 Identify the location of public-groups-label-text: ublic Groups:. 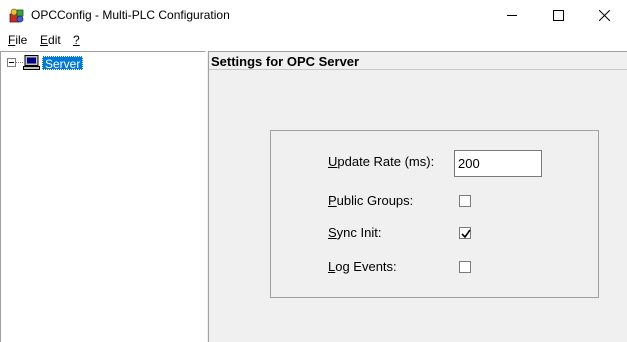
(375, 200).